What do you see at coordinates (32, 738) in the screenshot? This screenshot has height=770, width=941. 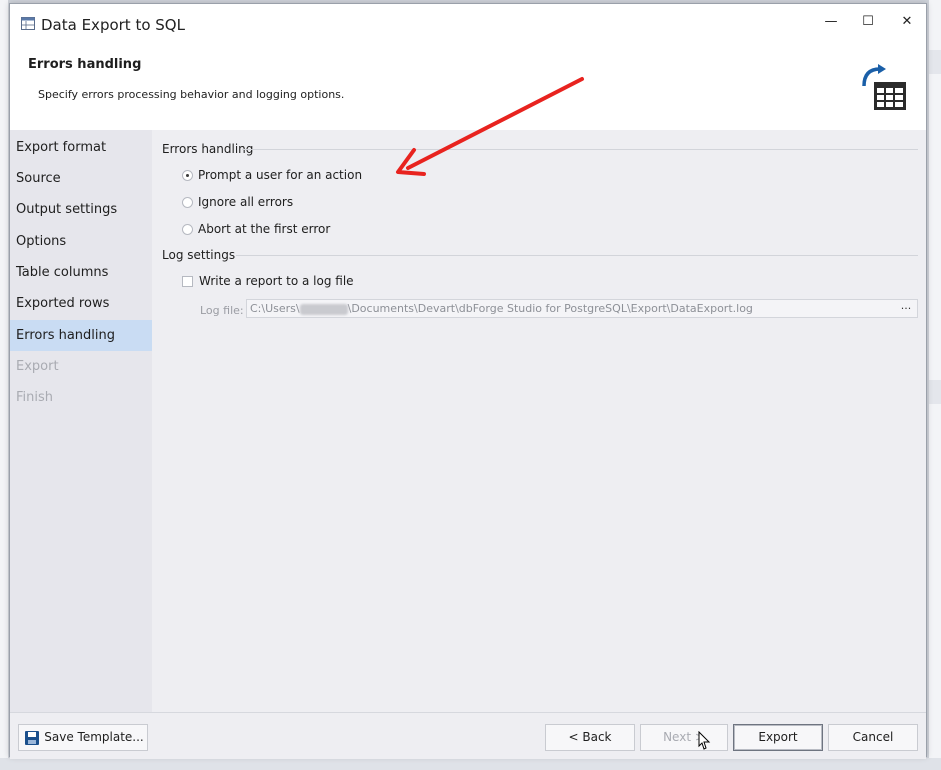 I see `save-icon` at bounding box center [32, 738].